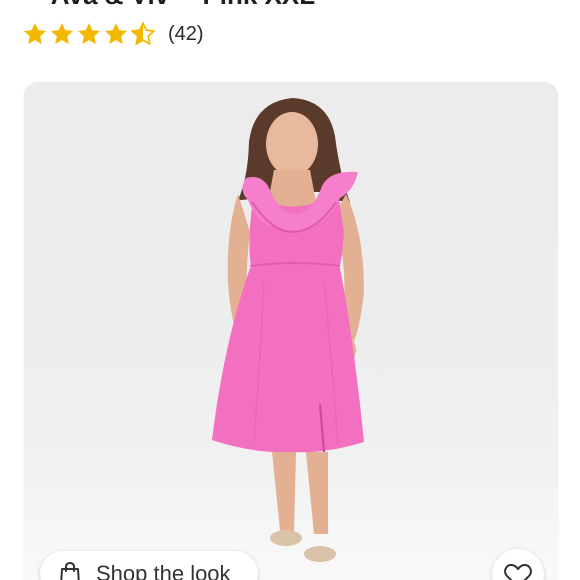  Describe the element at coordinates (143, 33) in the screenshot. I see `star-half-icon` at that location.